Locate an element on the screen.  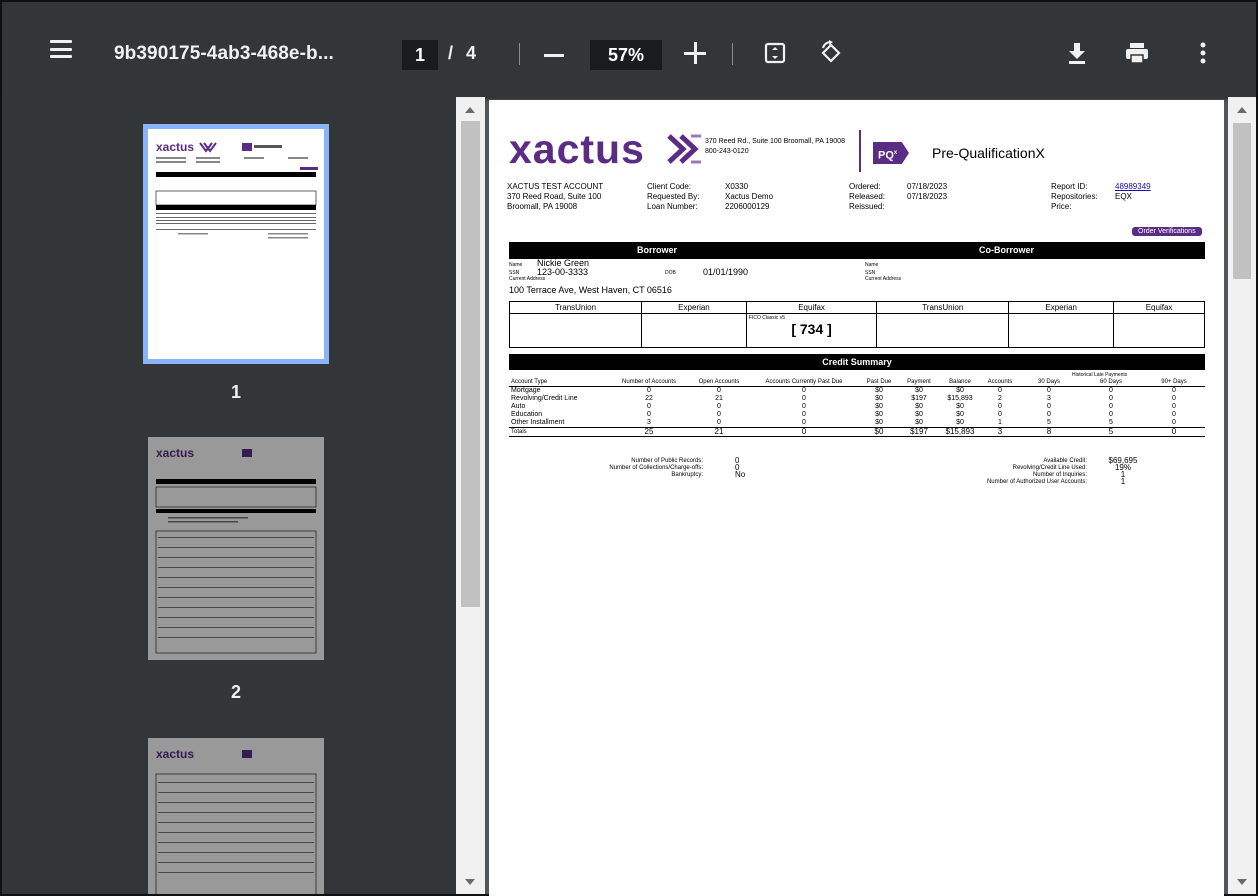
more-vert-icon is located at coordinates (1203, 53).